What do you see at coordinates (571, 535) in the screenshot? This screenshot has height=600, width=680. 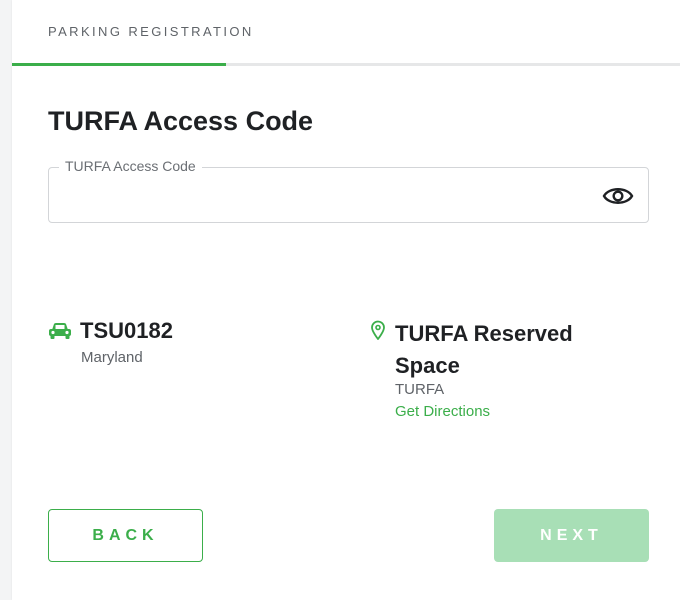 I see `next-button: NEXT` at bounding box center [571, 535].